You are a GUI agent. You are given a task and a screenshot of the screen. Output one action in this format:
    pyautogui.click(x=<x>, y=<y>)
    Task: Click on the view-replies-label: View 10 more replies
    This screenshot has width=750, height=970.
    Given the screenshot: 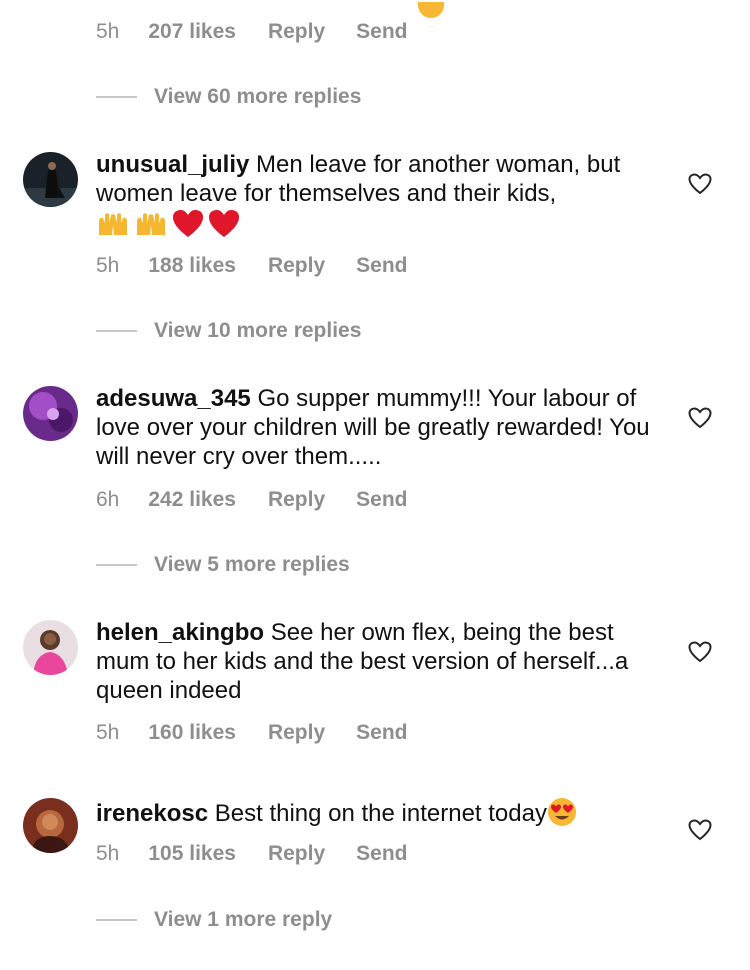 What is the action you would take?
    pyautogui.click(x=257, y=331)
    